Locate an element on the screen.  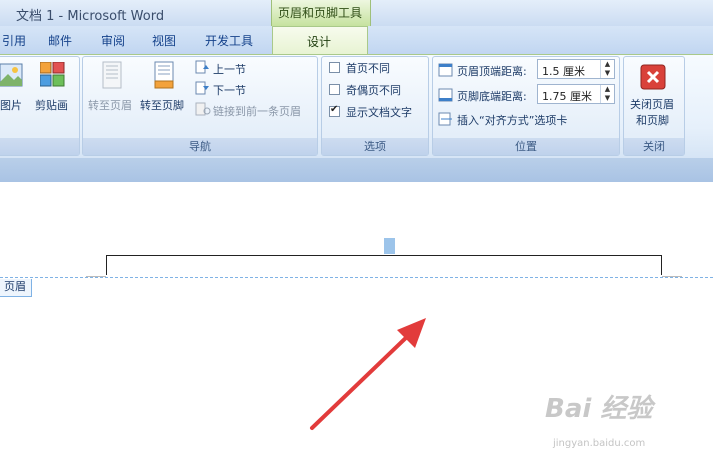
different-odd-even-checkbox is located at coordinates (334, 89).